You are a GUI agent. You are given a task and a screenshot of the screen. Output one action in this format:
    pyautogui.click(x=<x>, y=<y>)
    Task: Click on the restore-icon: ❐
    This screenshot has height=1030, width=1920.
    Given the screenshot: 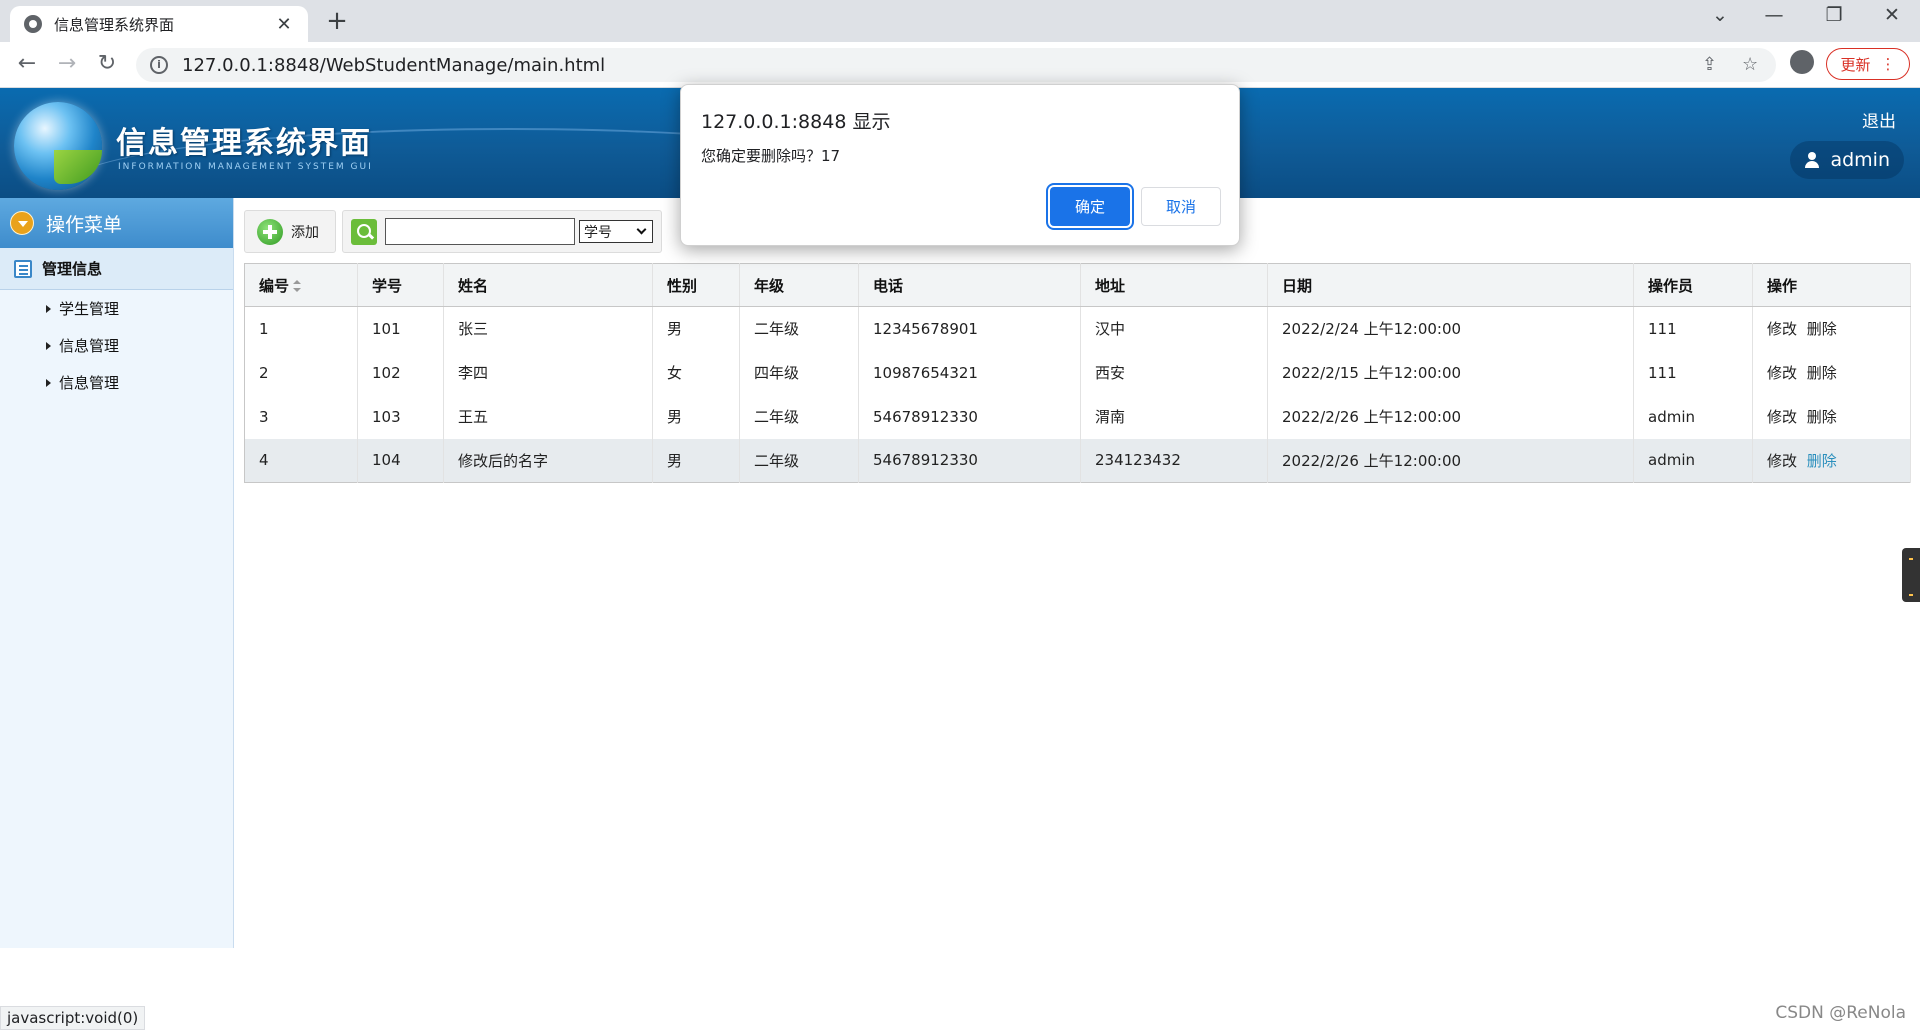 What is the action you would take?
    pyautogui.click(x=1834, y=15)
    